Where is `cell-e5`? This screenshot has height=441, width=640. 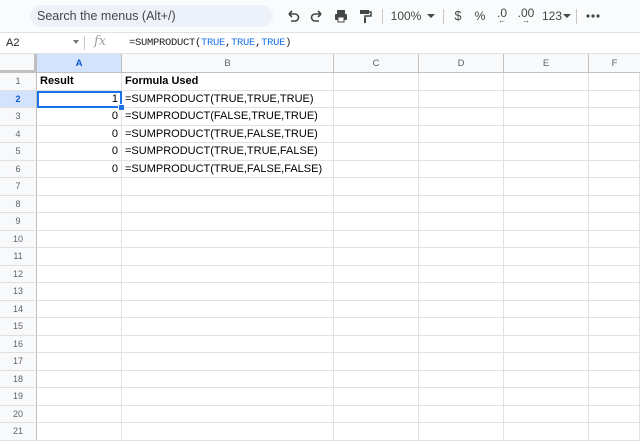
cell-e5 is located at coordinates (546, 152).